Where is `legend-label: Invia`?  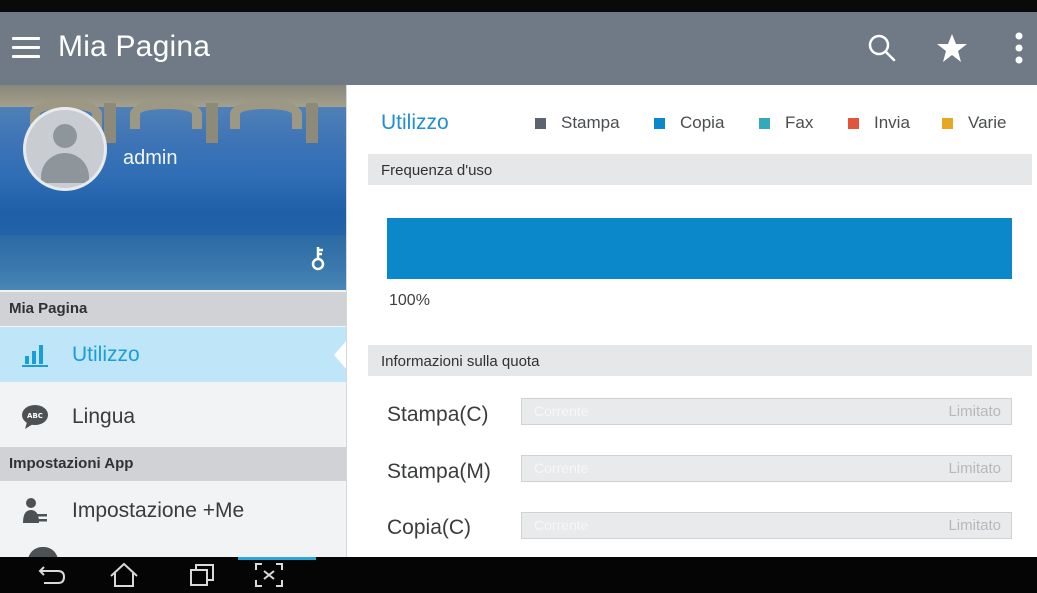 legend-label: Invia is located at coordinates (892, 122).